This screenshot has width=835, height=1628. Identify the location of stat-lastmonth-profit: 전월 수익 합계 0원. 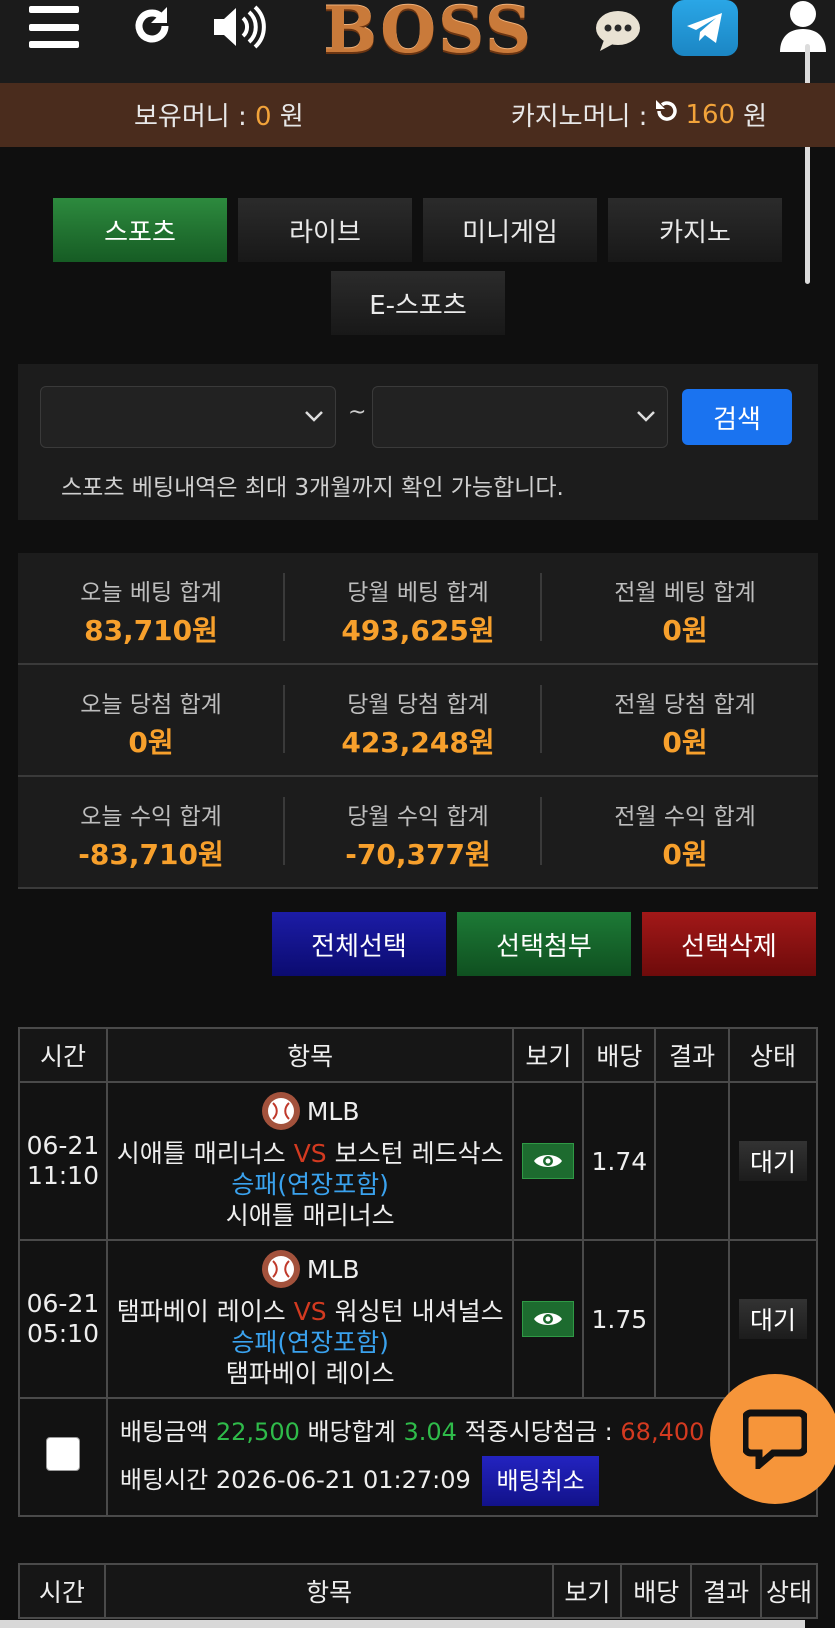
(685, 837).